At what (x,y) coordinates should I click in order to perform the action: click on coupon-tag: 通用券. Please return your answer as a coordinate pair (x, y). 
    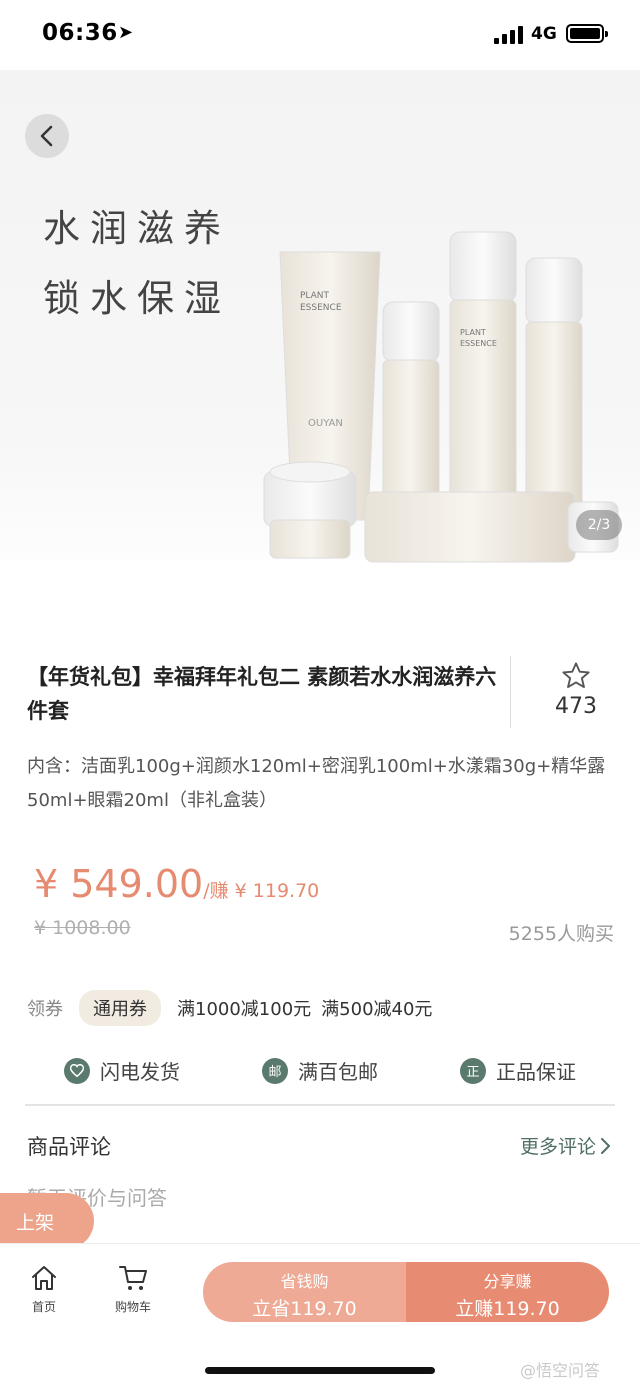
    Looking at the image, I should click on (120, 1008).